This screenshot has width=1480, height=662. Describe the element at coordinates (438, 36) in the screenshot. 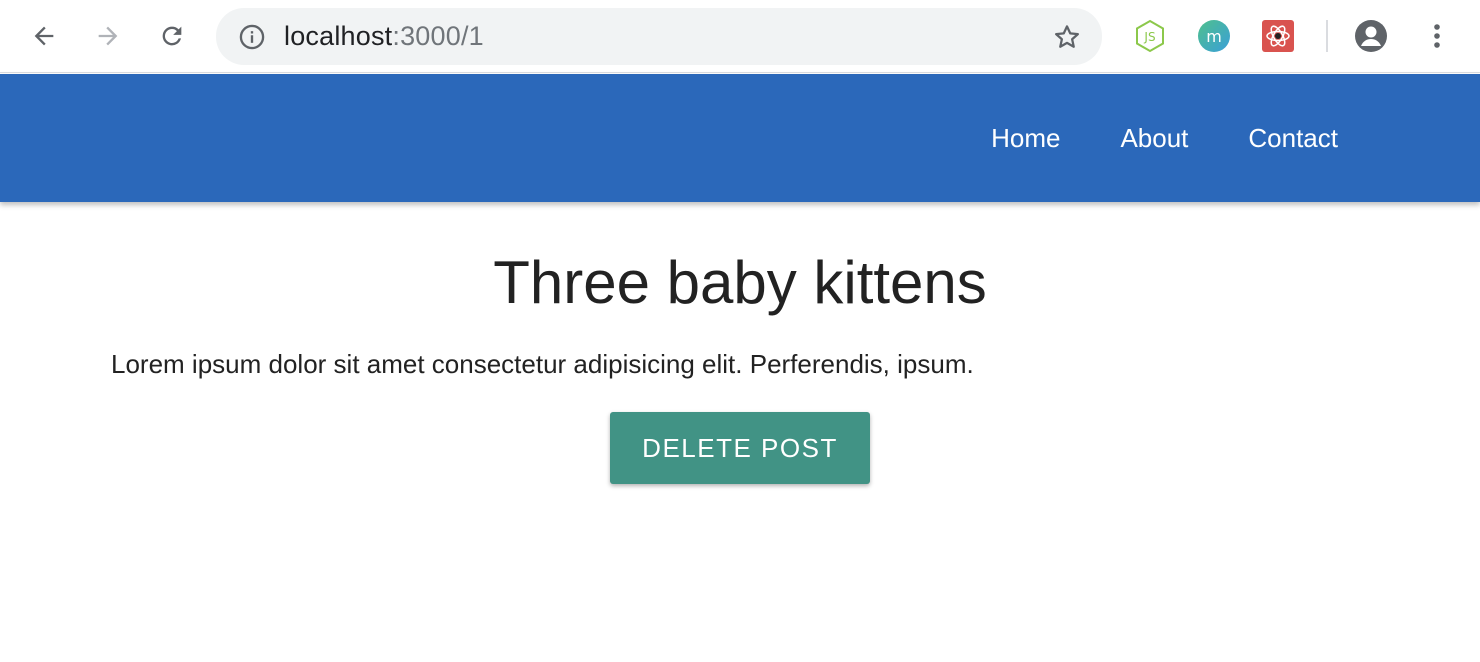

I see `url-path: :3000/1` at that location.